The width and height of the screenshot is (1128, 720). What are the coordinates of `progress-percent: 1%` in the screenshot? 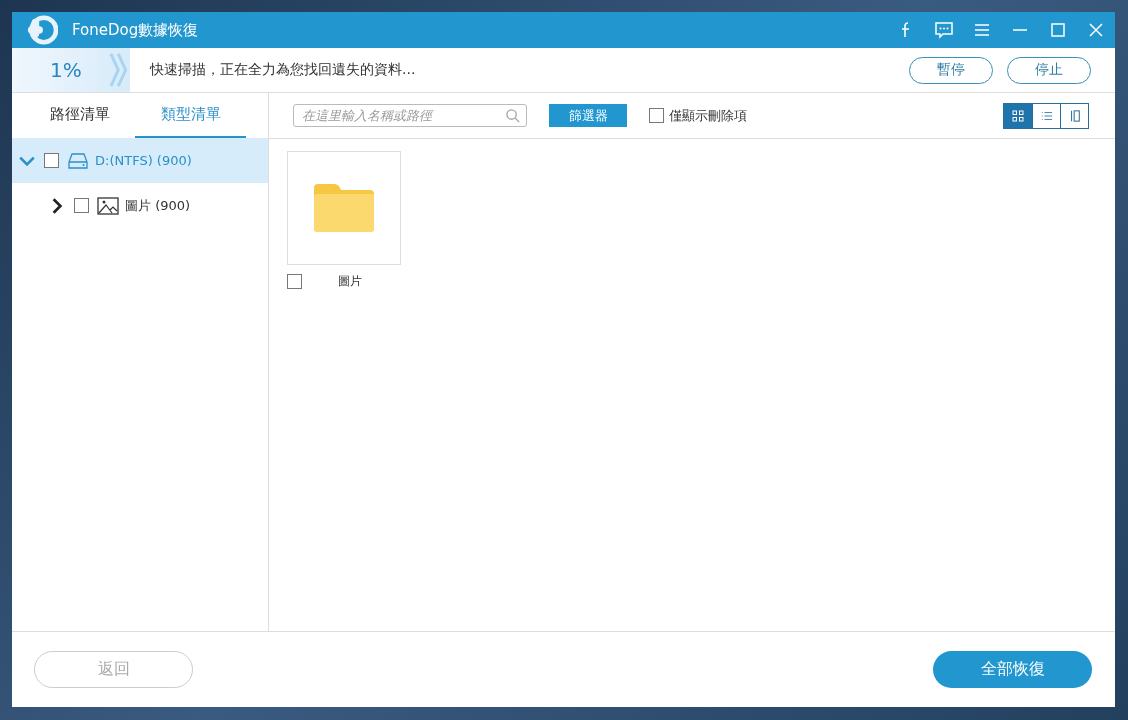 It's located at (66, 70).